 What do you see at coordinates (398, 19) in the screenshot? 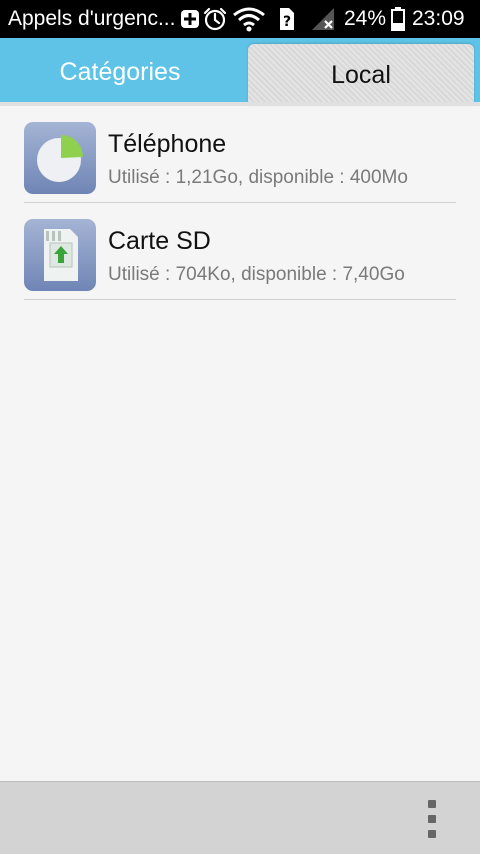
I see `battery-icon` at bounding box center [398, 19].